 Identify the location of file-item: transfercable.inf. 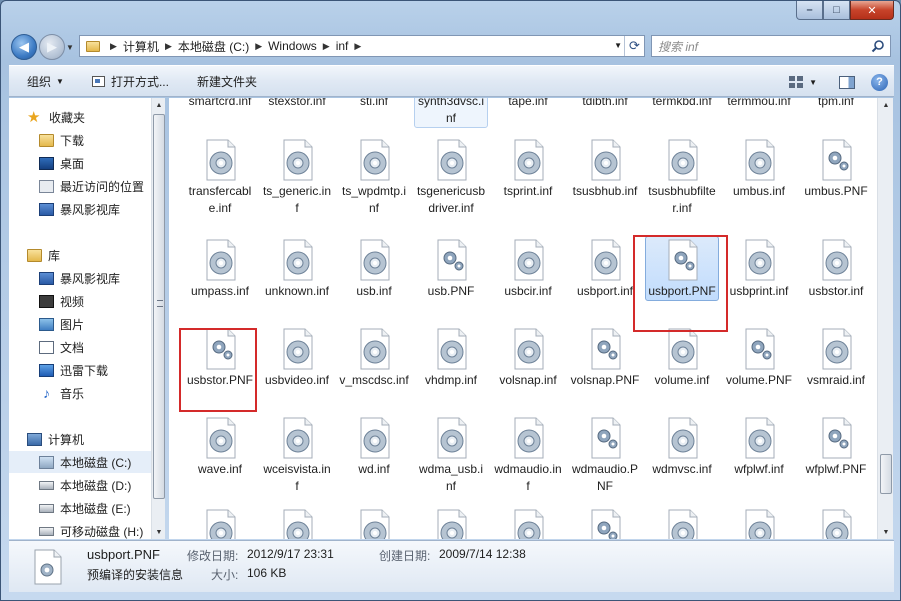
(220, 177).